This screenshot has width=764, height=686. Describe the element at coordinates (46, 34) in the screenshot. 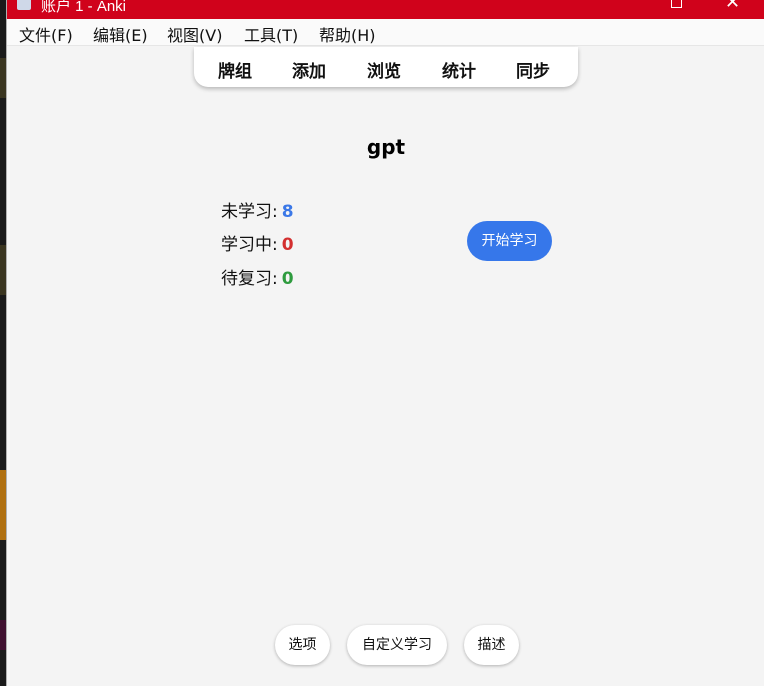

I see `menu-file: 文件(F)` at that location.